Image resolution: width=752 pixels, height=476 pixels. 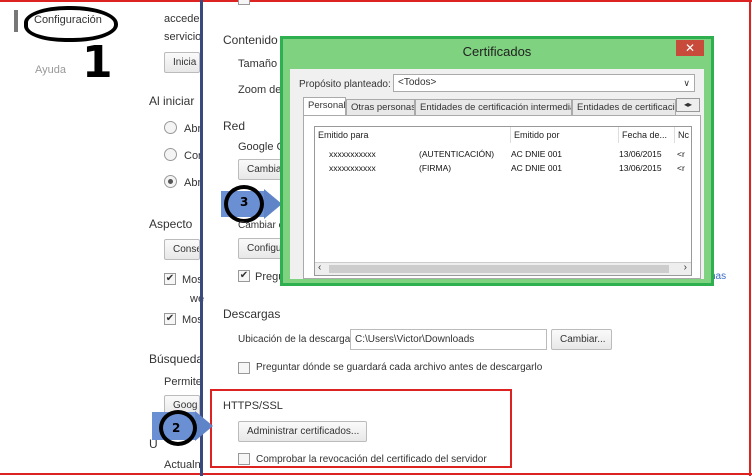 What do you see at coordinates (182, 62) in the screenshot?
I see `iniciar-button: Inicia` at bounding box center [182, 62].